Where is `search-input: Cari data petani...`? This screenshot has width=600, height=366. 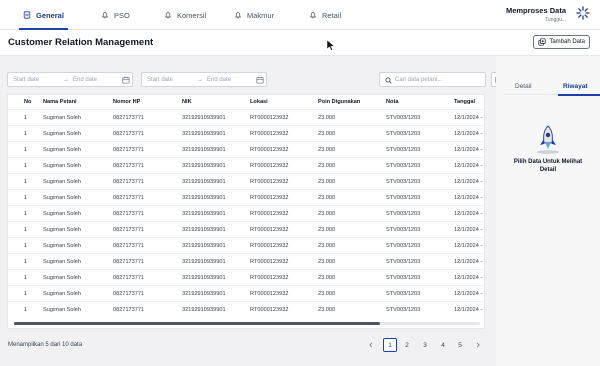
search-input: Cari data petani... is located at coordinates (432, 79).